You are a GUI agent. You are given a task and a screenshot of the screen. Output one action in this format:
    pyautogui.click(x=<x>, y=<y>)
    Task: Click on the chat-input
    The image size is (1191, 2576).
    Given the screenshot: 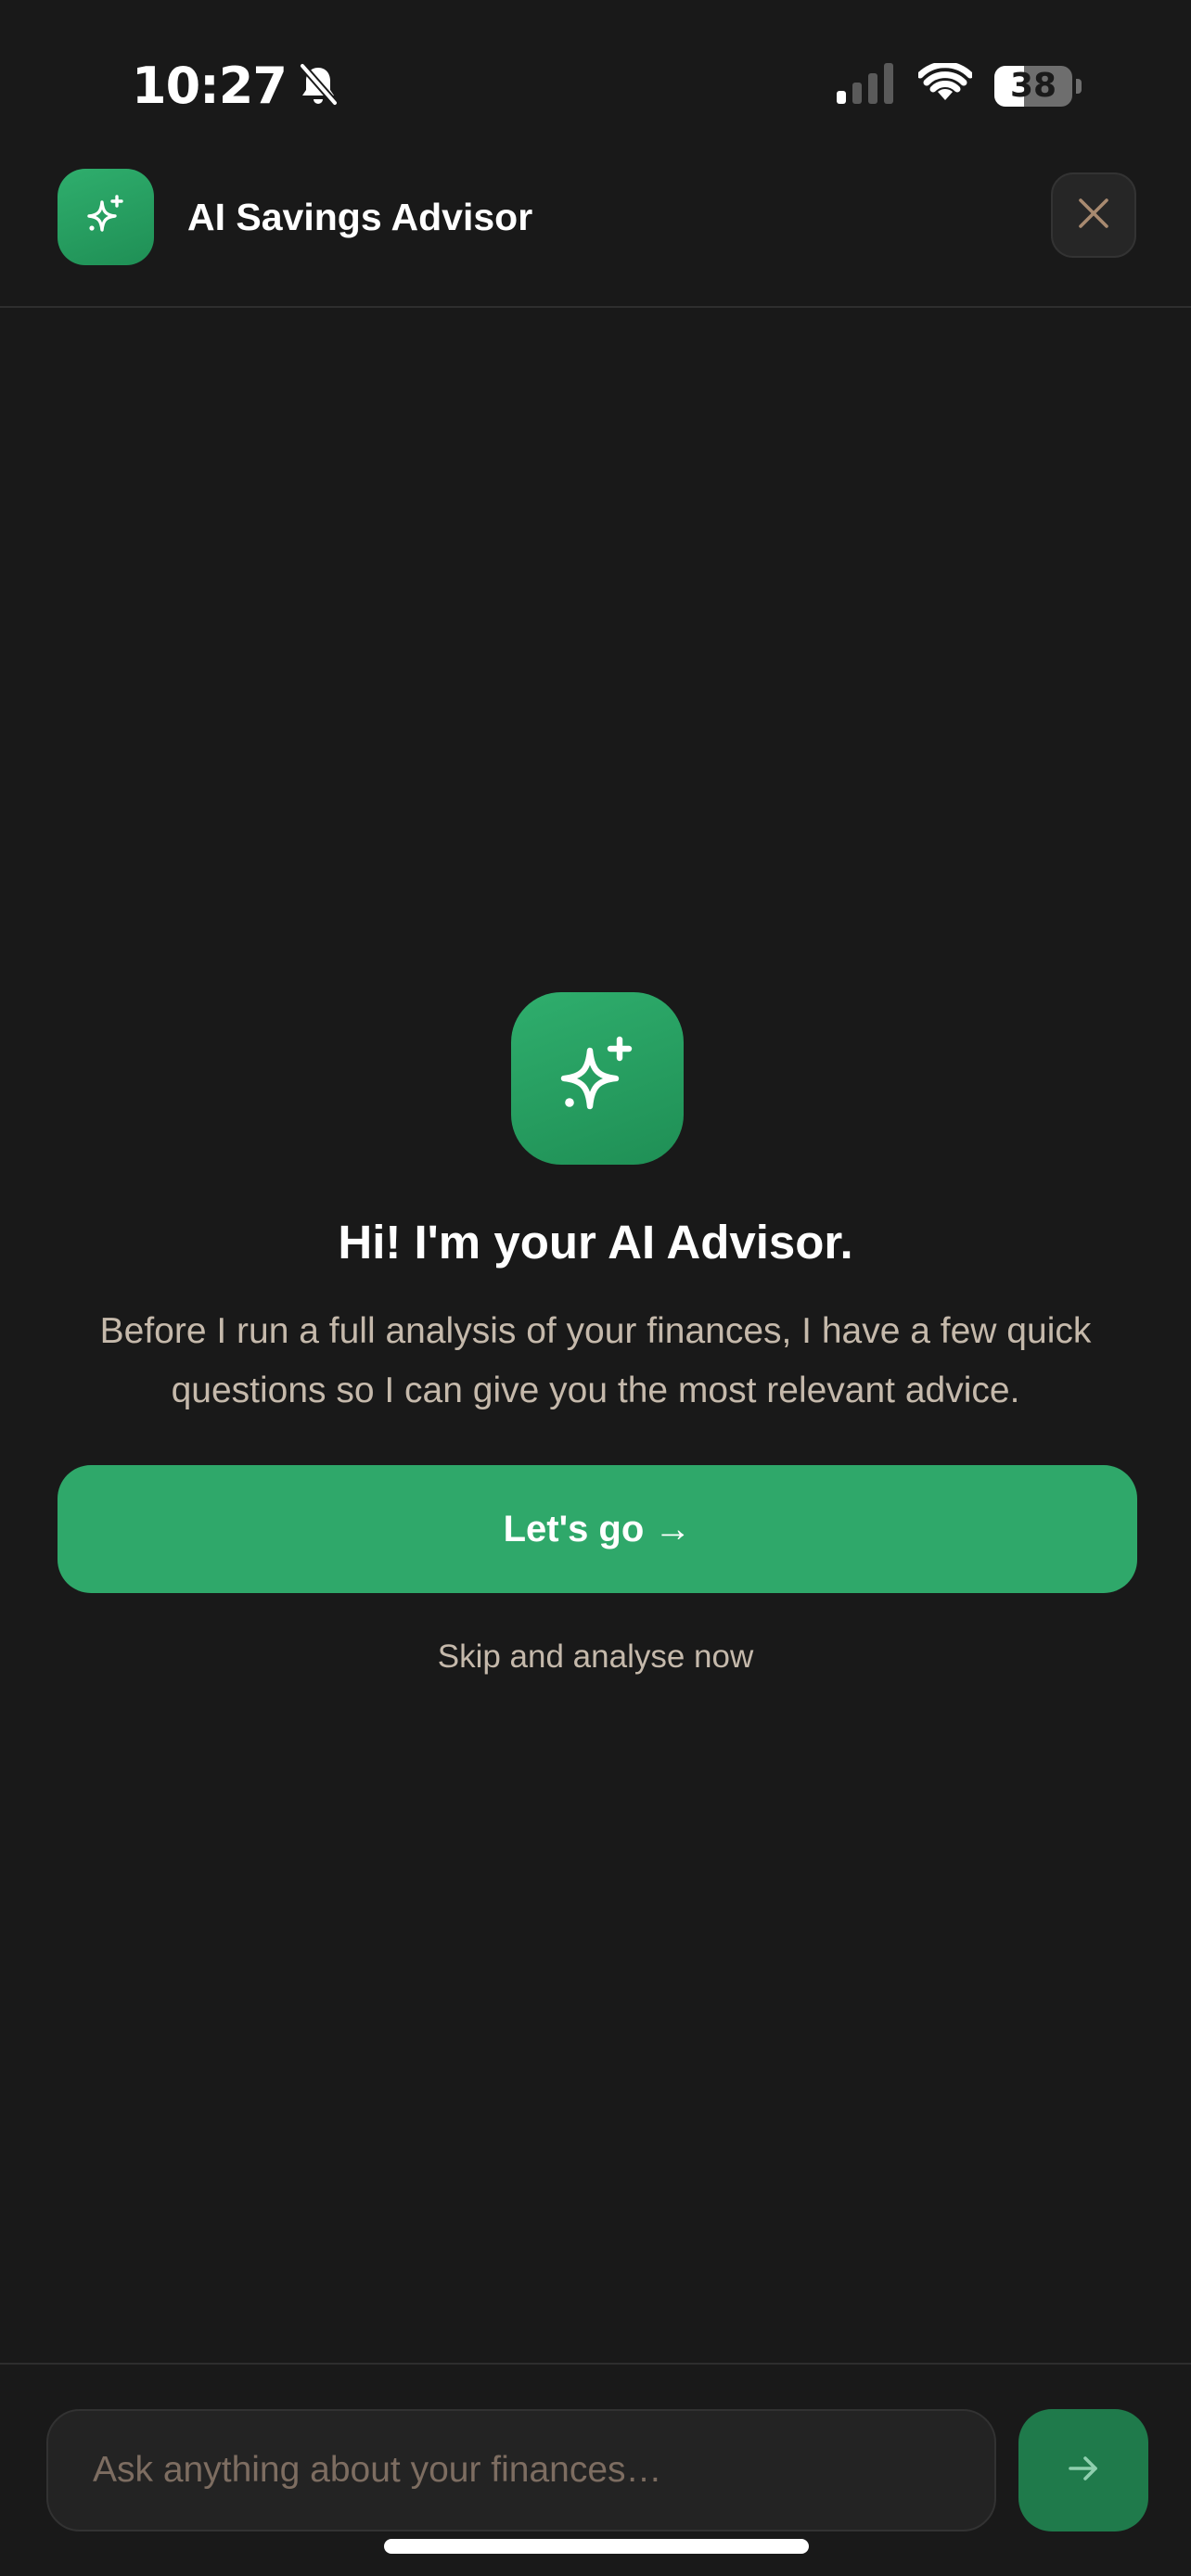 What is the action you would take?
    pyautogui.click(x=521, y=2470)
    